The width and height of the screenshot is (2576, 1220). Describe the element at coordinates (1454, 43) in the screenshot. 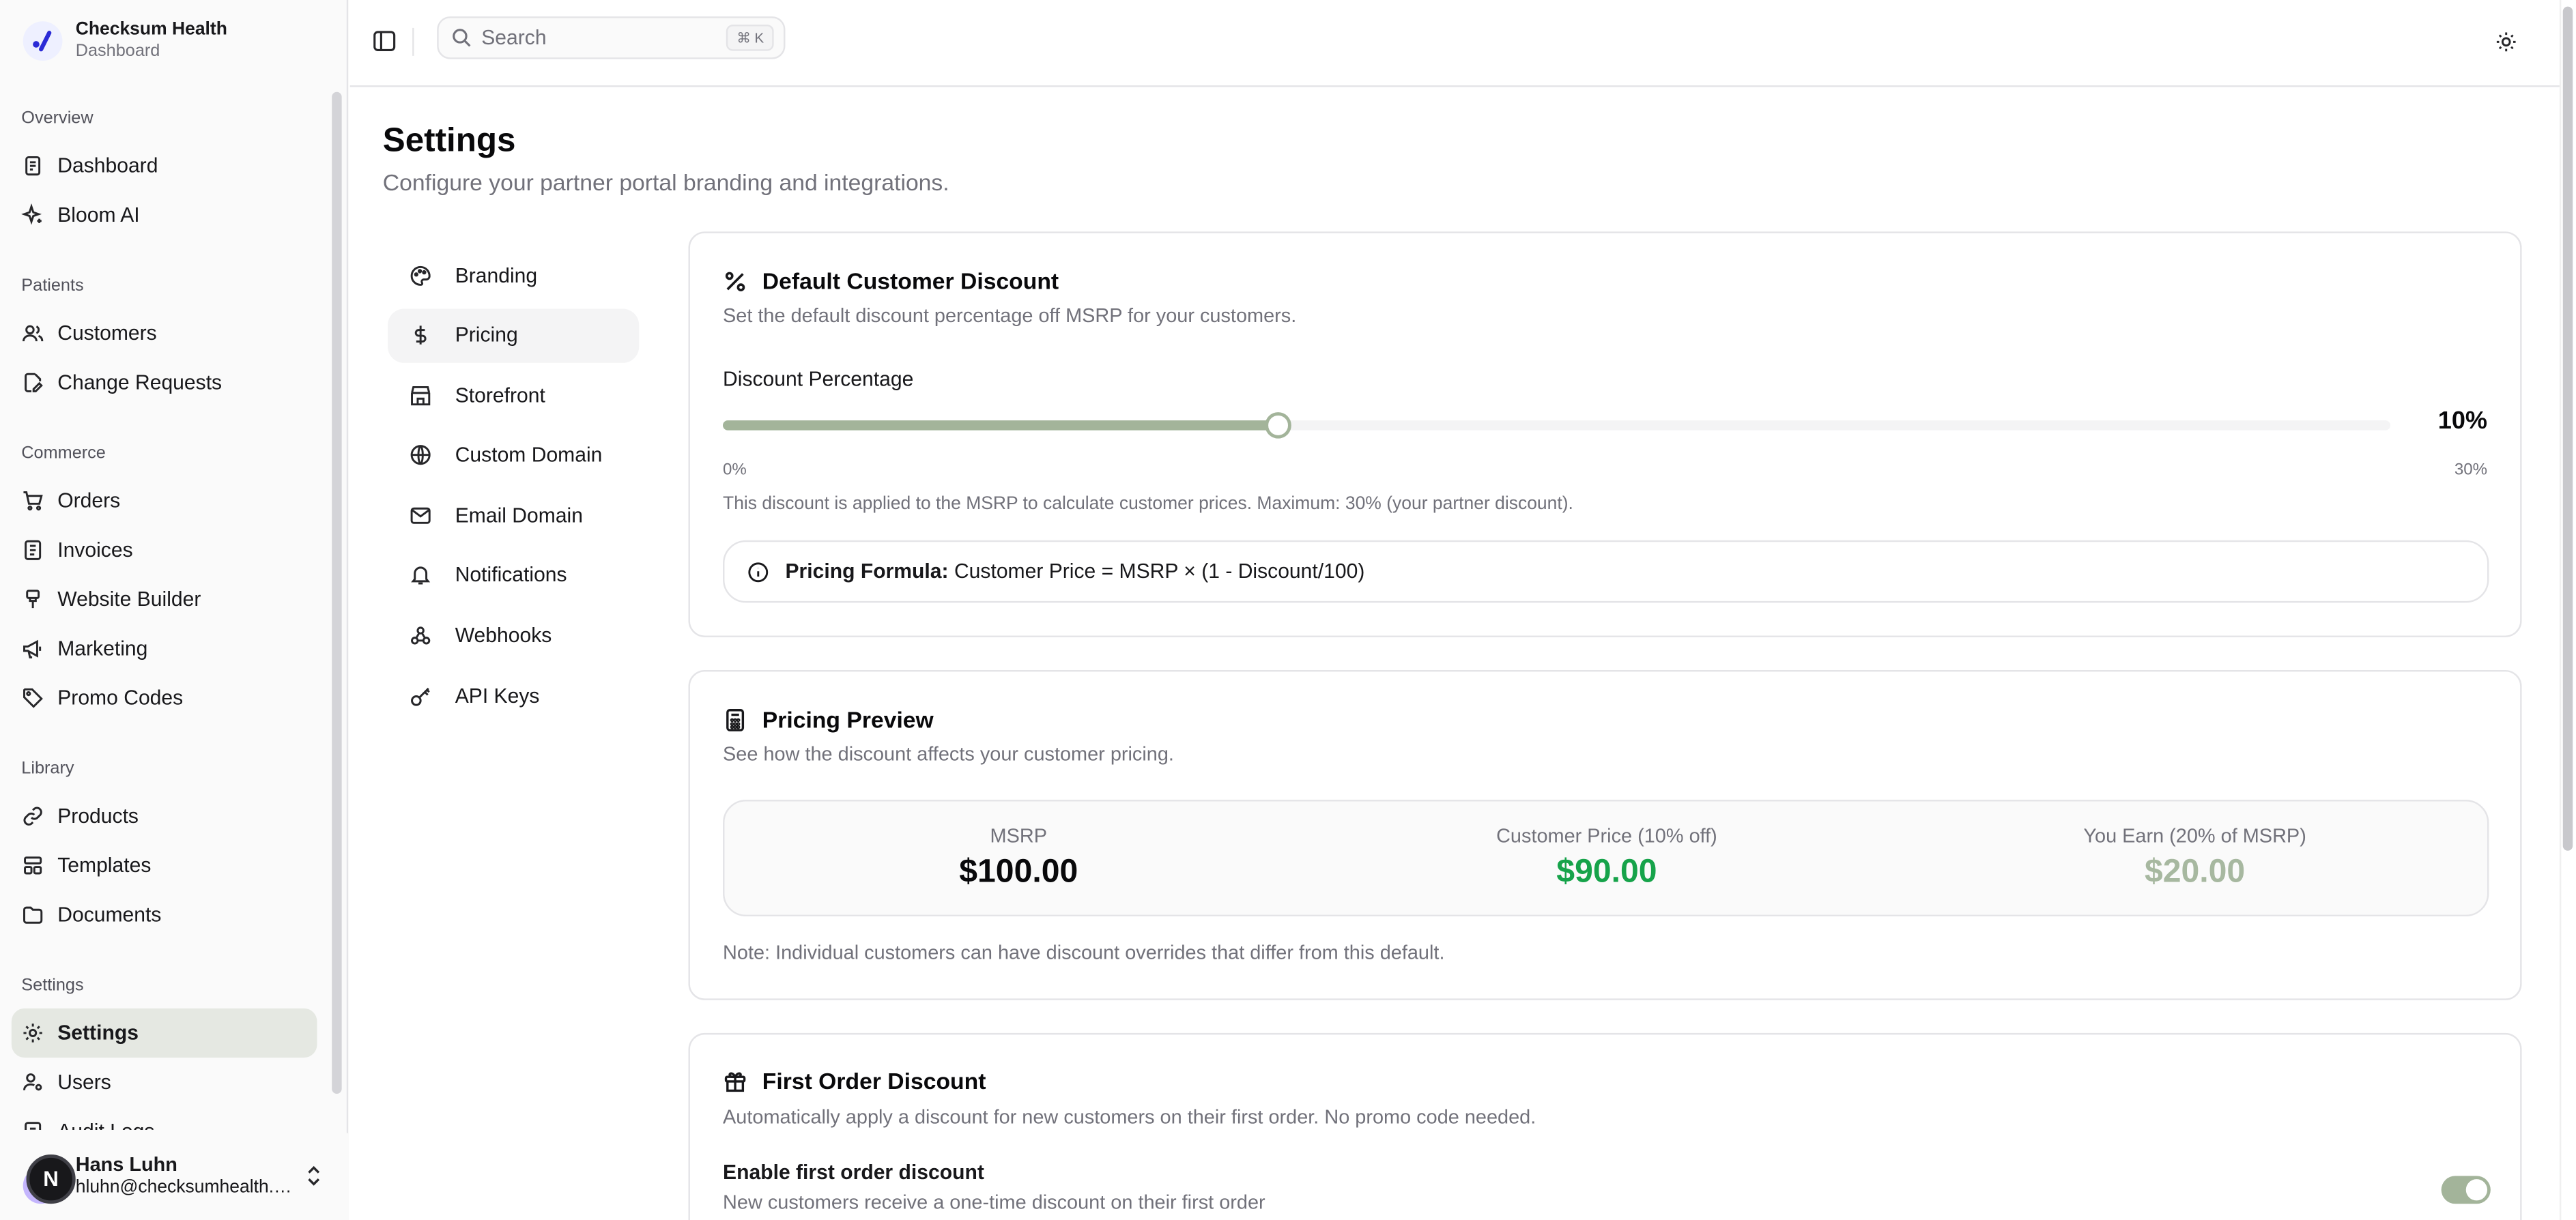

I see `topbar: Search ⌘ K` at that location.